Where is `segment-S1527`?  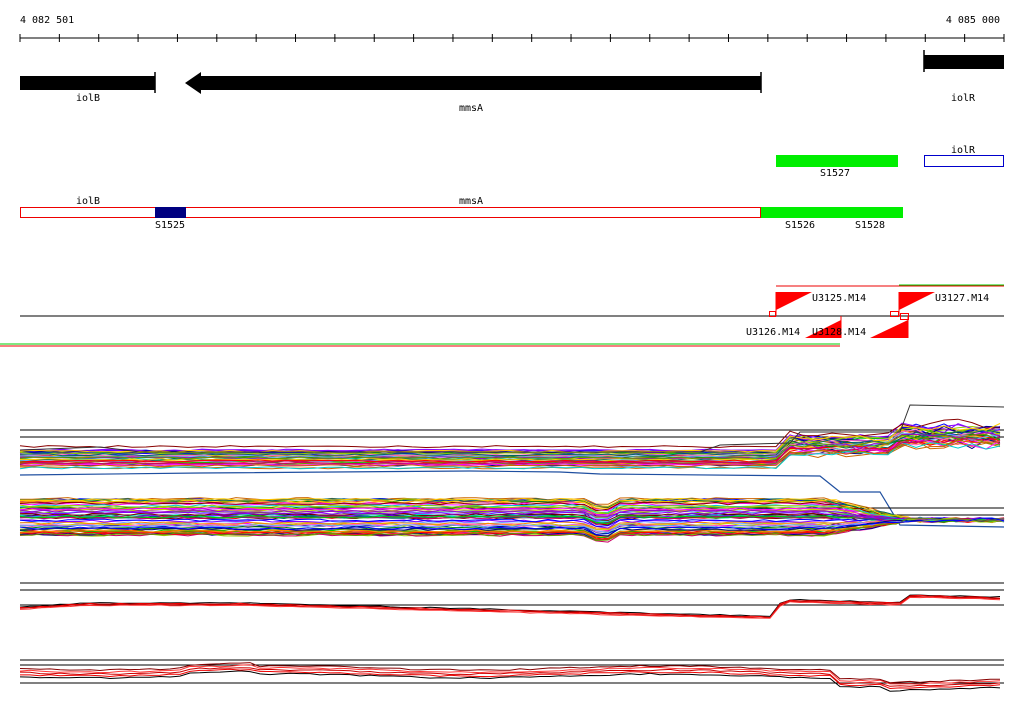 segment-S1527 is located at coordinates (837, 161).